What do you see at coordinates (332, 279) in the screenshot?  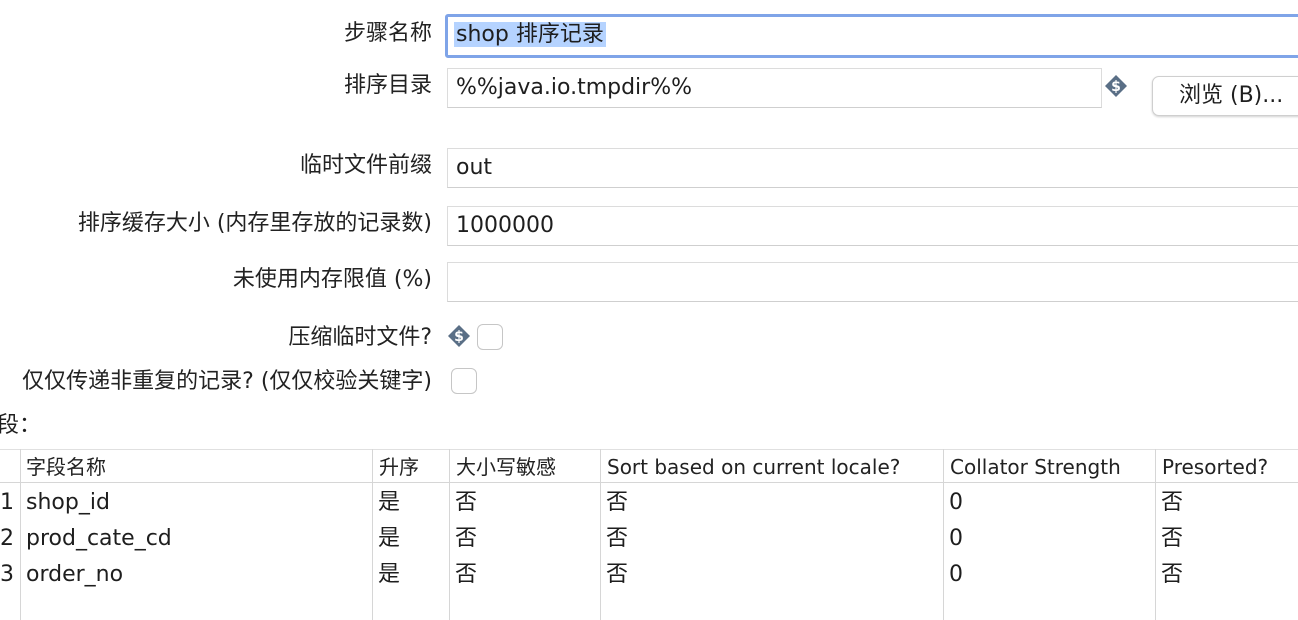 I see `free-memory-label: 未使用内存限值 (%)` at bounding box center [332, 279].